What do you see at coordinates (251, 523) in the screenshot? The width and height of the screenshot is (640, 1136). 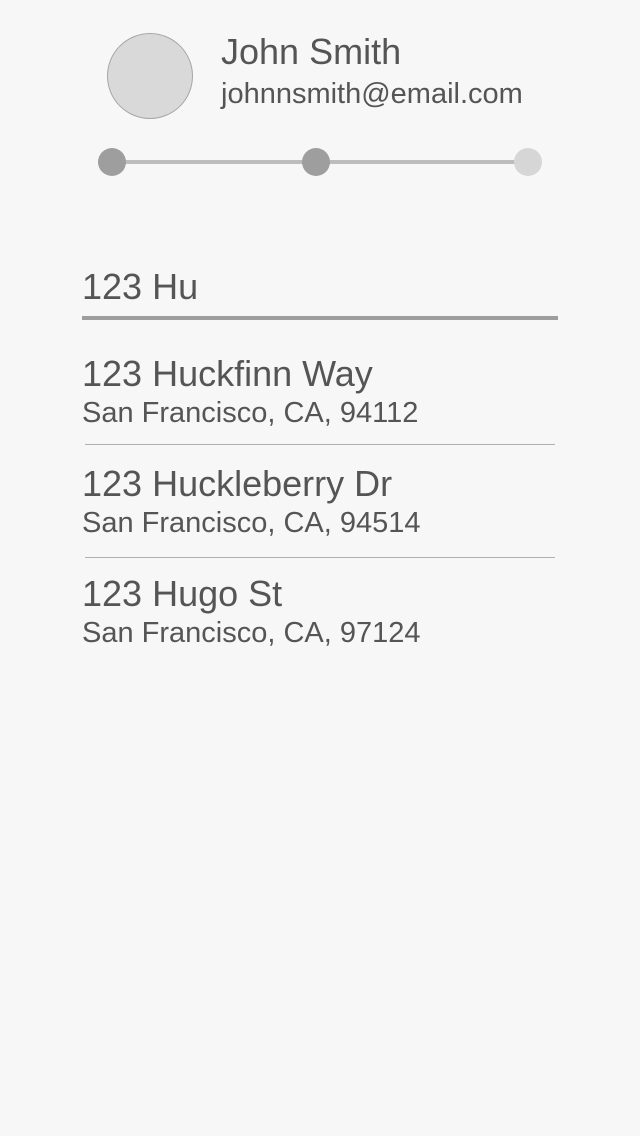 I see `suggestion-city: San Francisco, CA, 94514` at bounding box center [251, 523].